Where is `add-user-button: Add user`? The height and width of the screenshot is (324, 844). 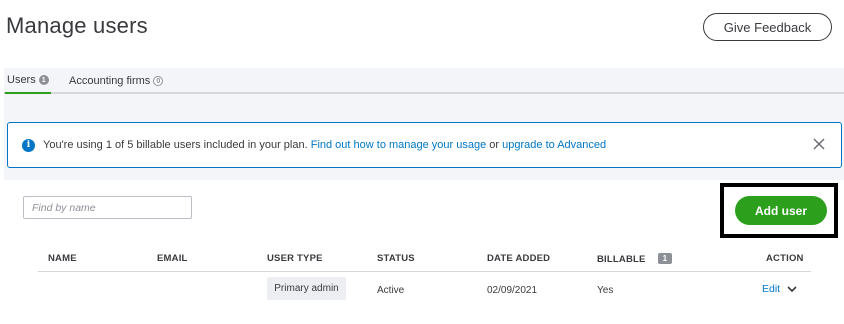
add-user-button: Add user is located at coordinates (781, 210).